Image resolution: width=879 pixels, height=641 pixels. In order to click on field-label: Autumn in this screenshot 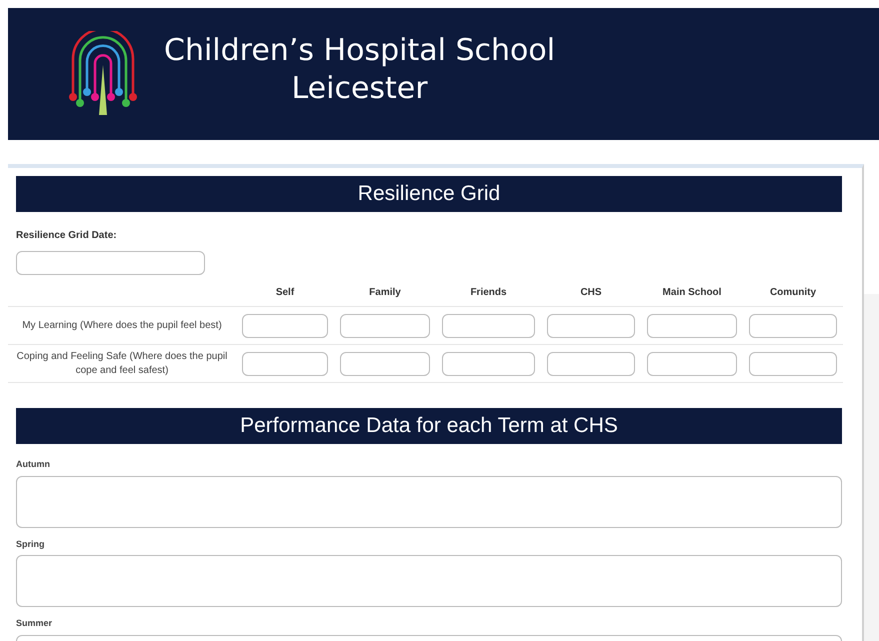, I will do `click(33, 464)`.